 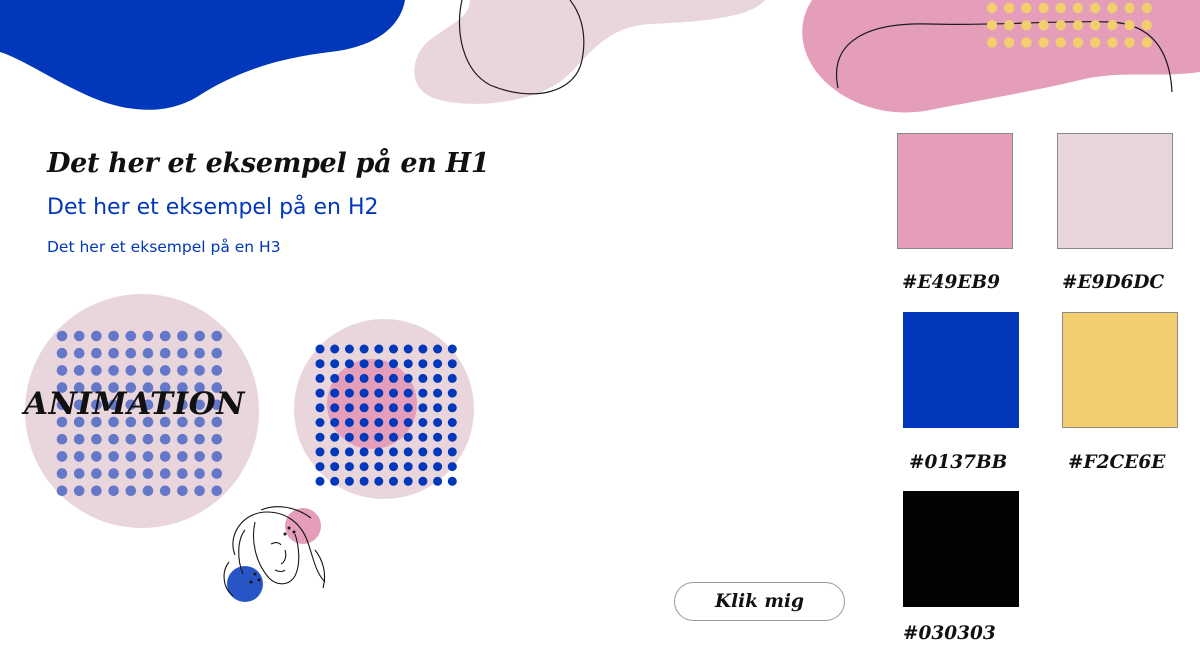 What do you see at coordinates (1113, 282) in the screenshot?
I see `hex-label-light-pink: #E9D6DC` at bounding box center [1113, 282].